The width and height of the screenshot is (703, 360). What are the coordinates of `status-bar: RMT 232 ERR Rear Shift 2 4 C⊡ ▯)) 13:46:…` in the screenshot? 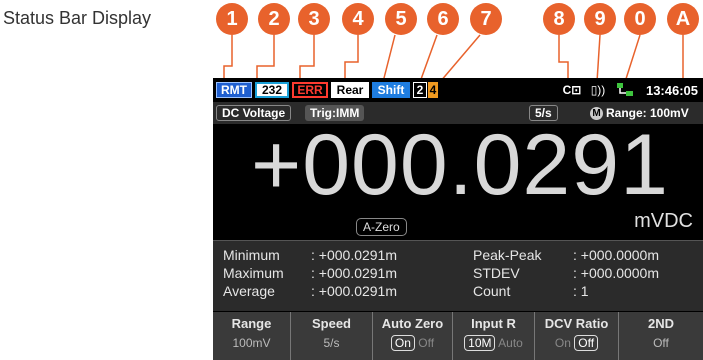 It's located at (458, 90).